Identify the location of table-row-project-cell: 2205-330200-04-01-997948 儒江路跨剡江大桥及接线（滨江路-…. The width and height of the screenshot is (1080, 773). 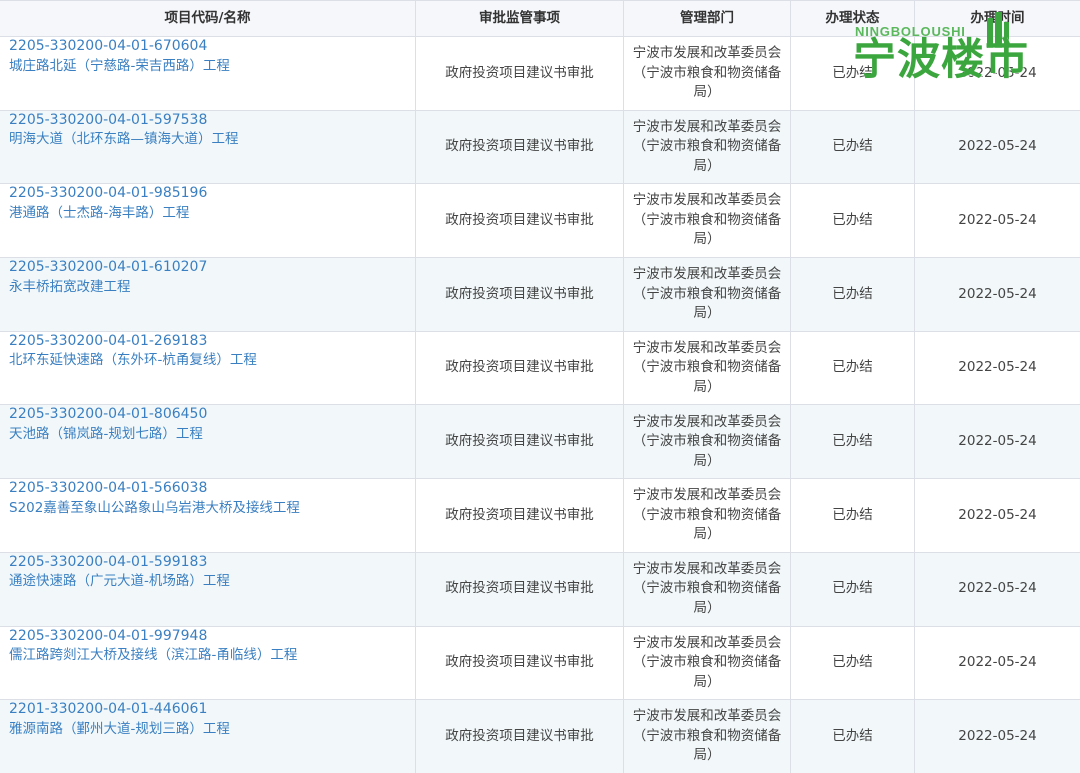
(208, 663).